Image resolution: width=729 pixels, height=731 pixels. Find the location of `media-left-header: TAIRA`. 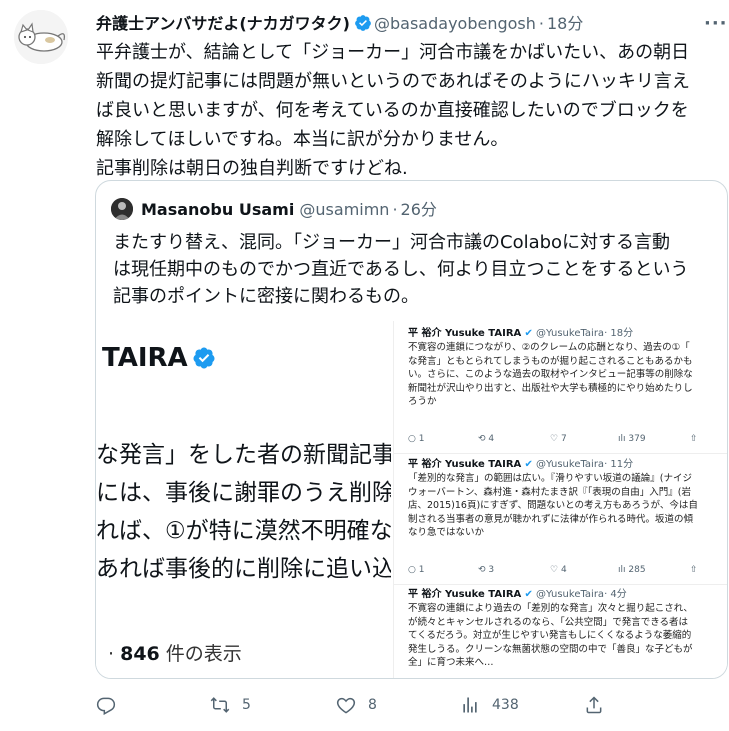

media-left-header: TAIRA is located at coordinates (160, 358).